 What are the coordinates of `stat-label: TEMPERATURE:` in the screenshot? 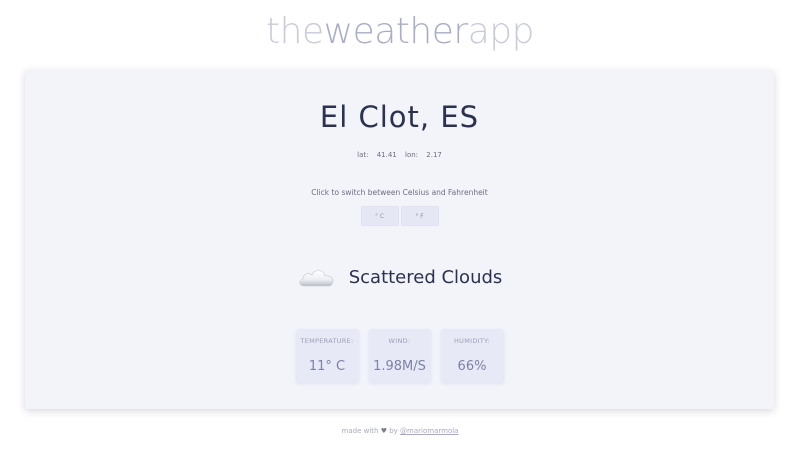 It's located at (327, 341).